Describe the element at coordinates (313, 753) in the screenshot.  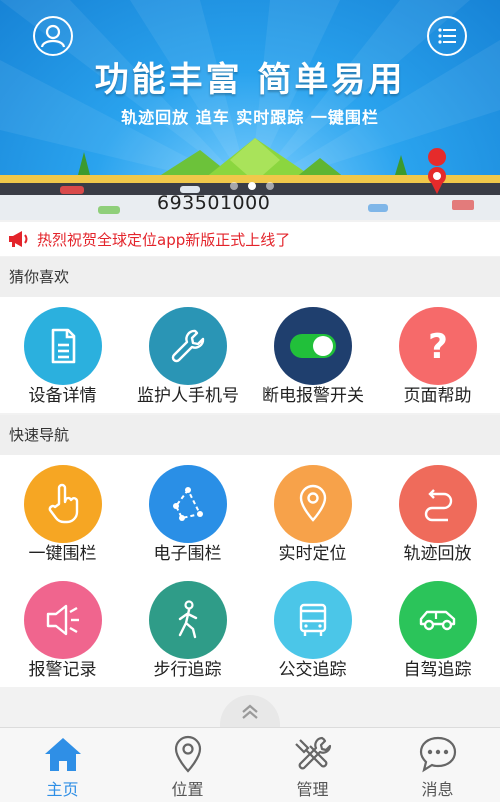
I see `tools-icon` at that location.